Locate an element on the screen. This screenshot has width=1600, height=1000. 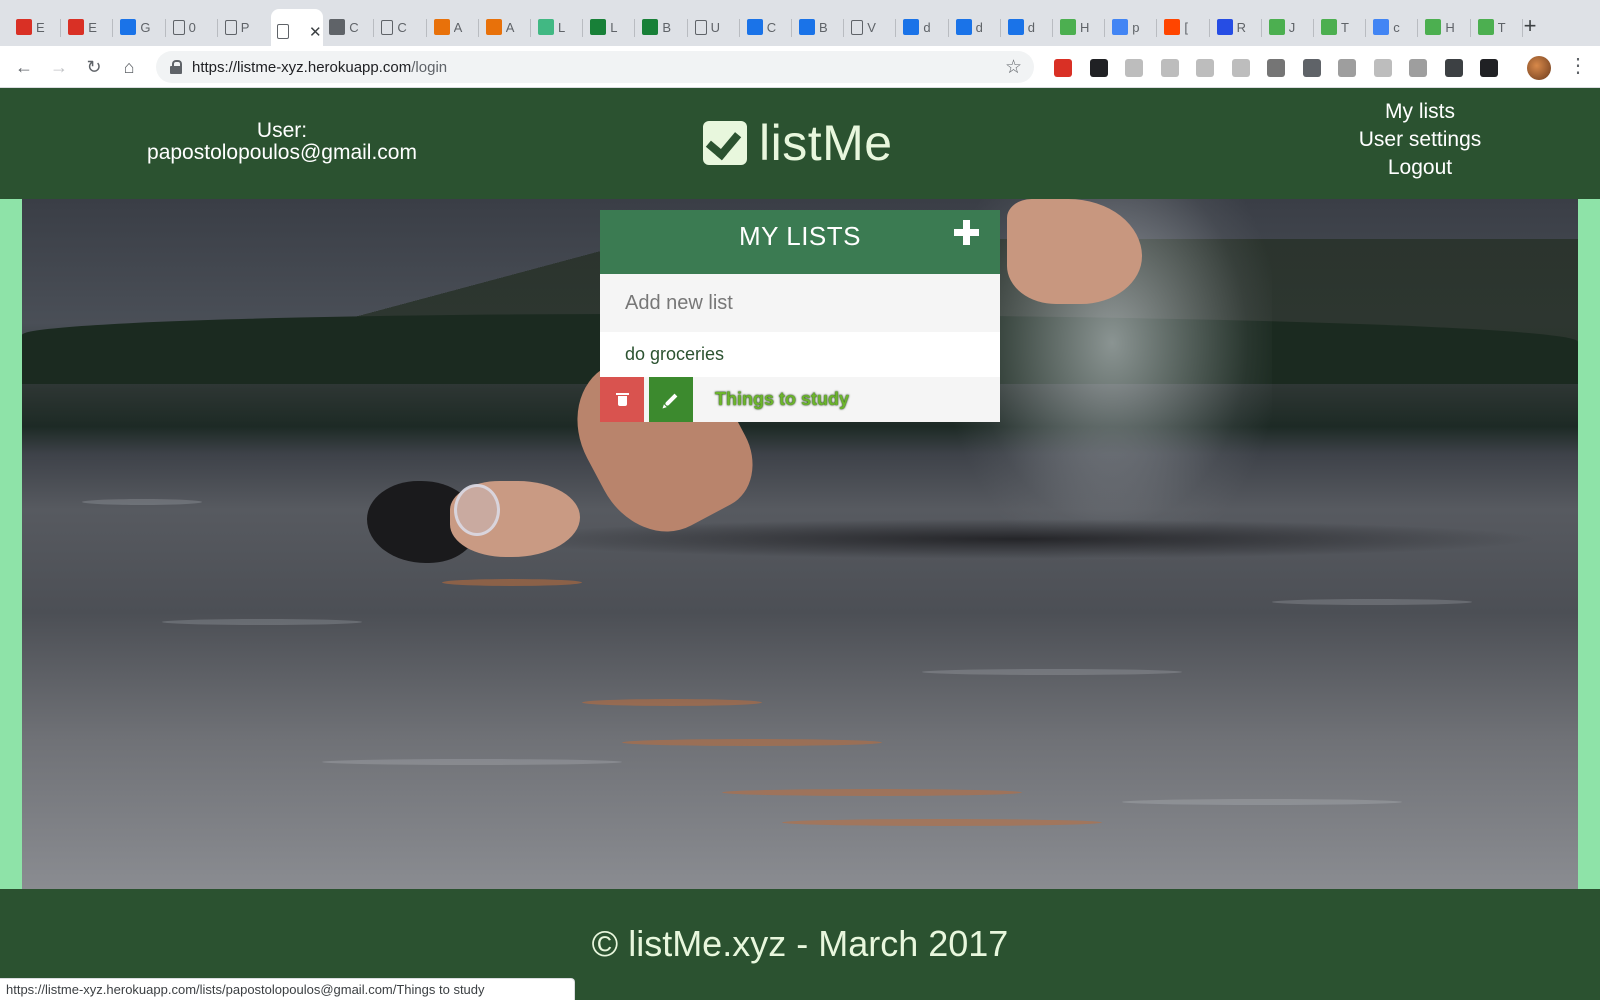
browser-tab: c is located at coordinates (1392, 27).